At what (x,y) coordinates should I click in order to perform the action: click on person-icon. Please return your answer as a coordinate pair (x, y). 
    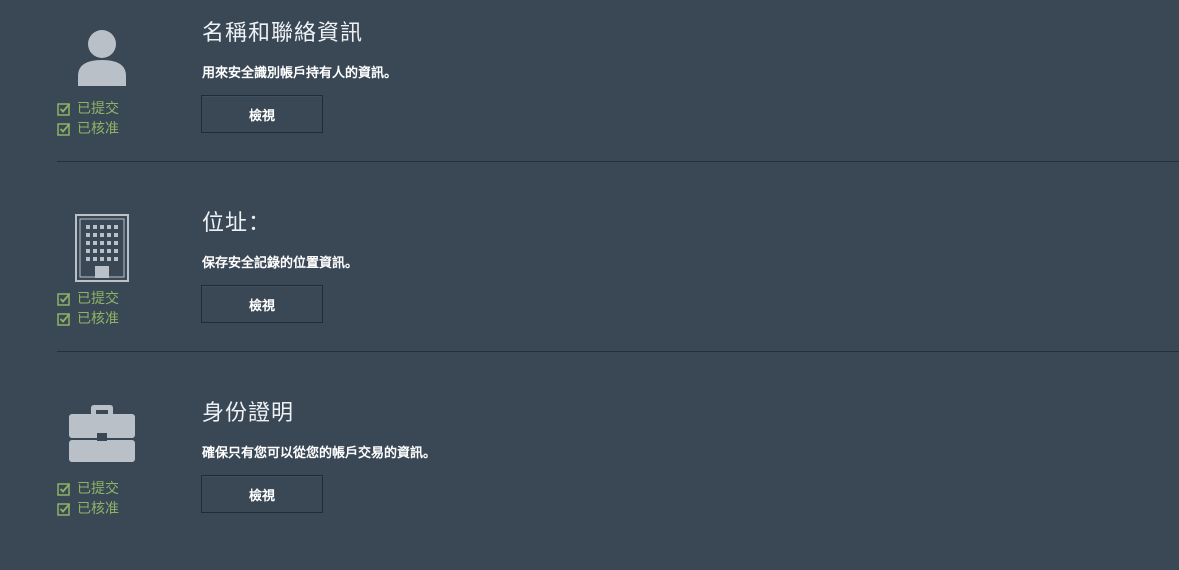
    Looking at the image, I should click on (102, 63).